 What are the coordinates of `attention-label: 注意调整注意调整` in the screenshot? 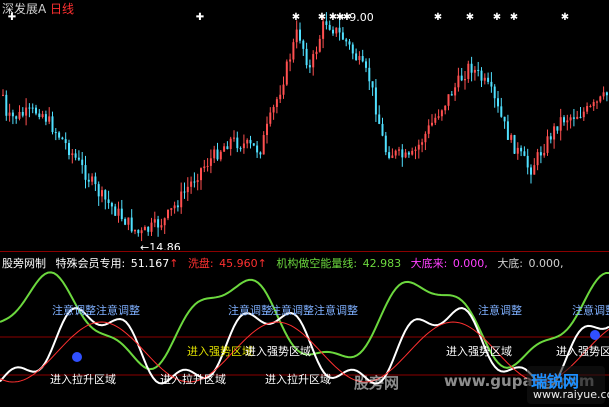 It's located at (96, 310).